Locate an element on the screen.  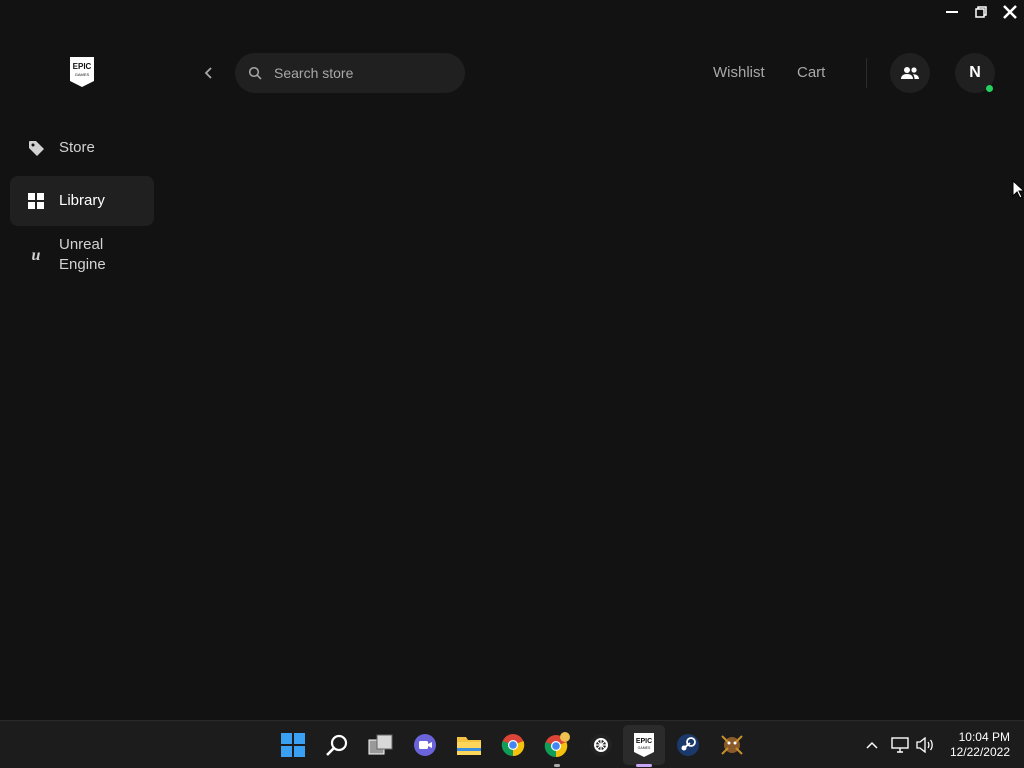
clock-time: 10:04 PM is located at coordinates (984, 737).